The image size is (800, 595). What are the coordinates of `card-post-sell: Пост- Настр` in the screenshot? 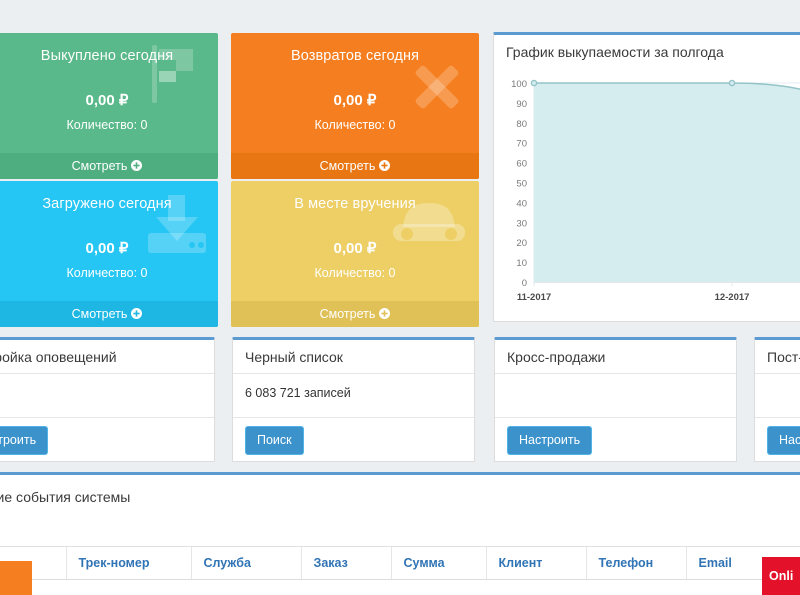 It's located at (777, 399).